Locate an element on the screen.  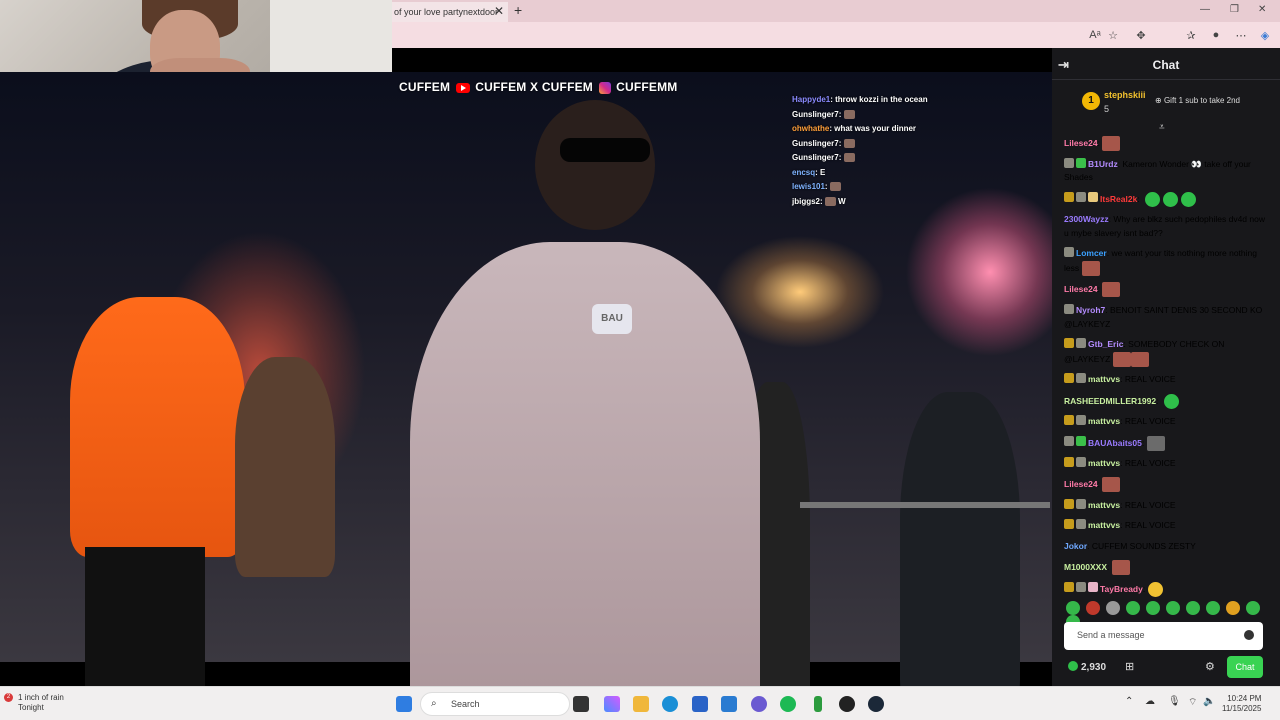
chat-text: CUFFEM SOUNDS ZESTY is located at coordinates (1143, 545).